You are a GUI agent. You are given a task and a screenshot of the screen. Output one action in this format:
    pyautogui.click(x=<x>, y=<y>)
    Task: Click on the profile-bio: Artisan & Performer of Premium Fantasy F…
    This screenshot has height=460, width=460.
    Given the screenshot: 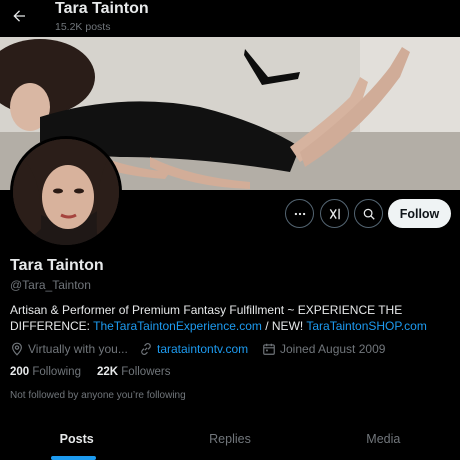 What is the action you would take?
    pyautogui.click(x=230, y=318)
    